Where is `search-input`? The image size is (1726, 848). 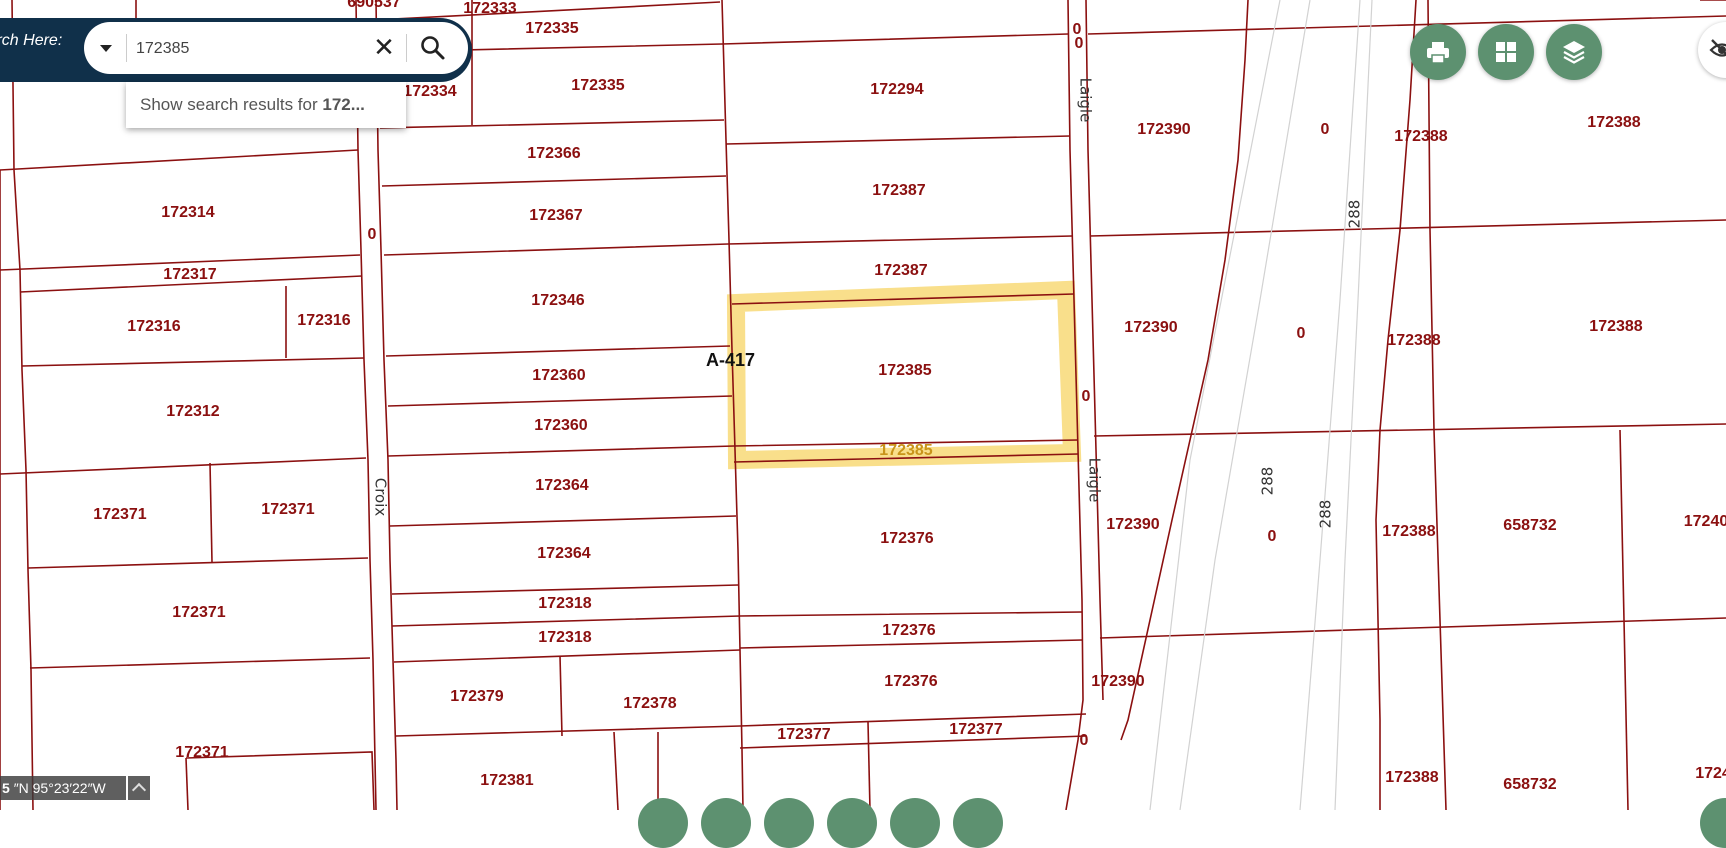
search-input is located at coordinates (291, 49).